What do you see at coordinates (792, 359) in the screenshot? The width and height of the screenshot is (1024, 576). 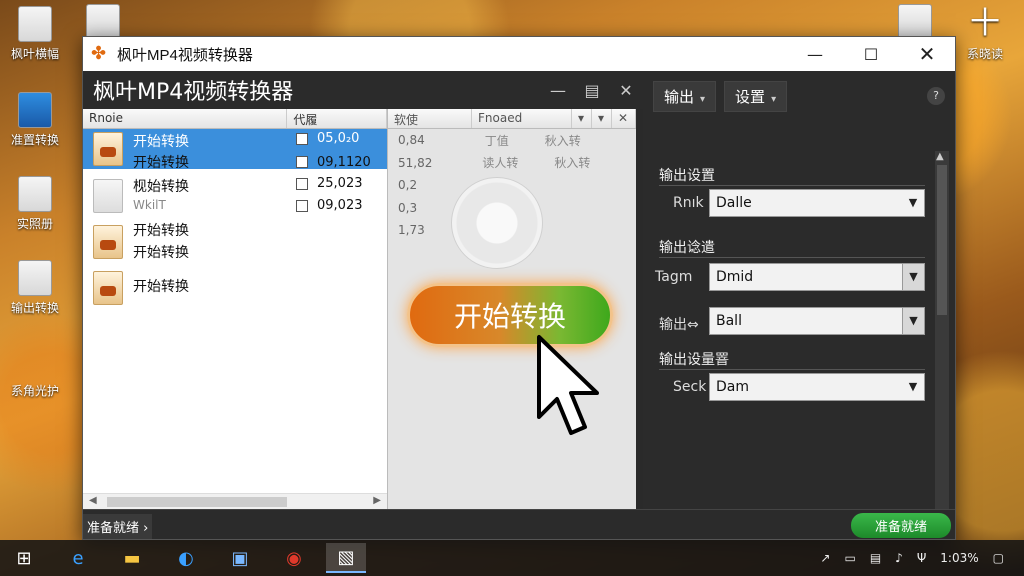 I see `section-title: 输出设量罯` at bounding box center [792, 359].